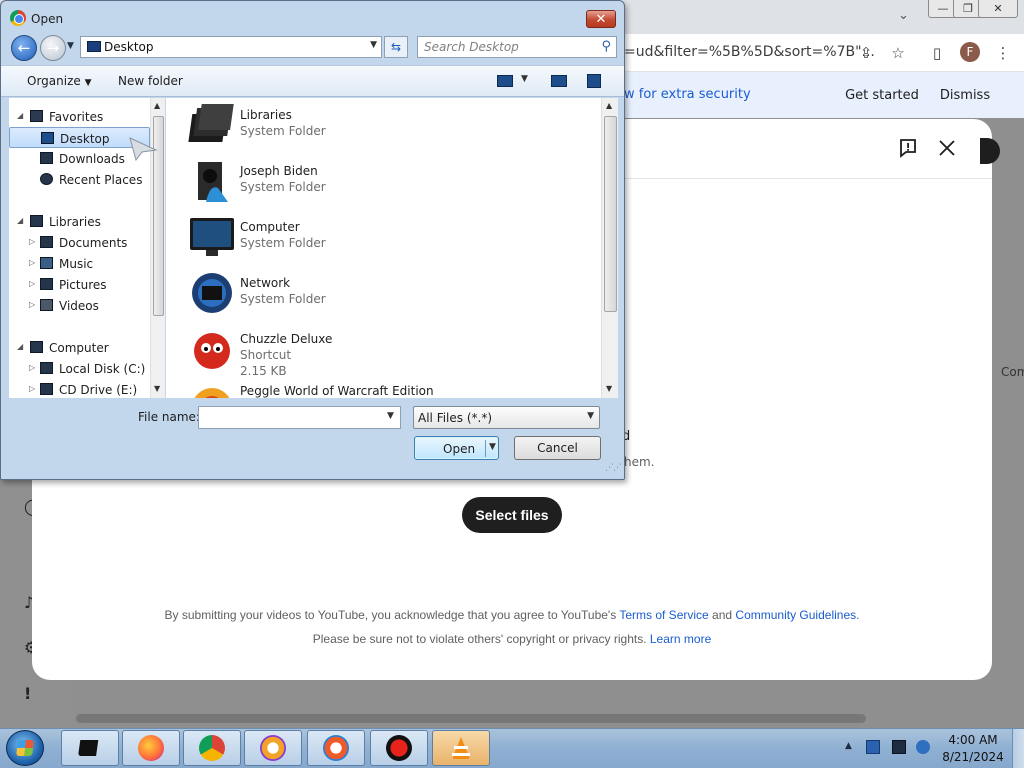 The image size is (1024, 768). What do you see at coordinates (53, 48) in the screenshot?
I see `forward-button: →` at bounding box center [53, 48].